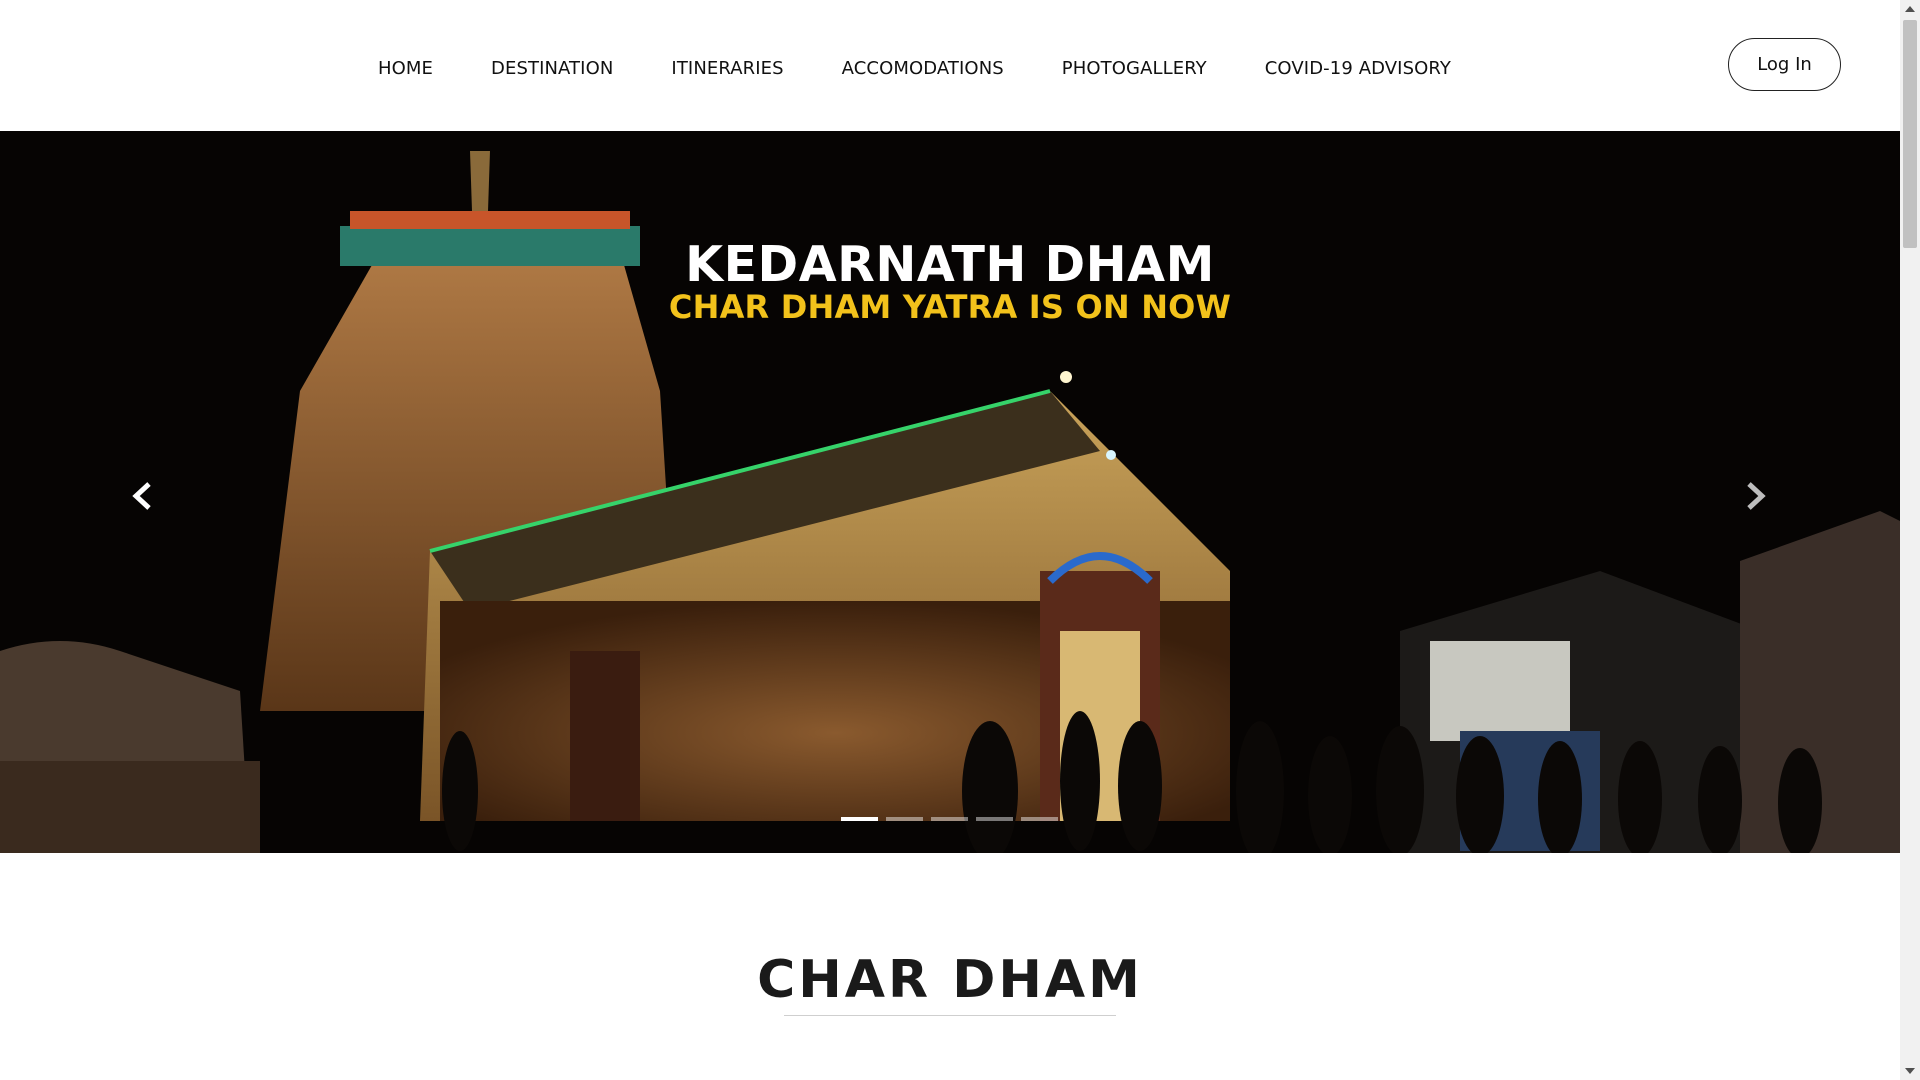 The height and width of the screenshot is (1080, 1920). Describe the element at coordinates (923, 68) in the screenshot. I see `nav-accomodations: ACCOMODATIONS` at that location.